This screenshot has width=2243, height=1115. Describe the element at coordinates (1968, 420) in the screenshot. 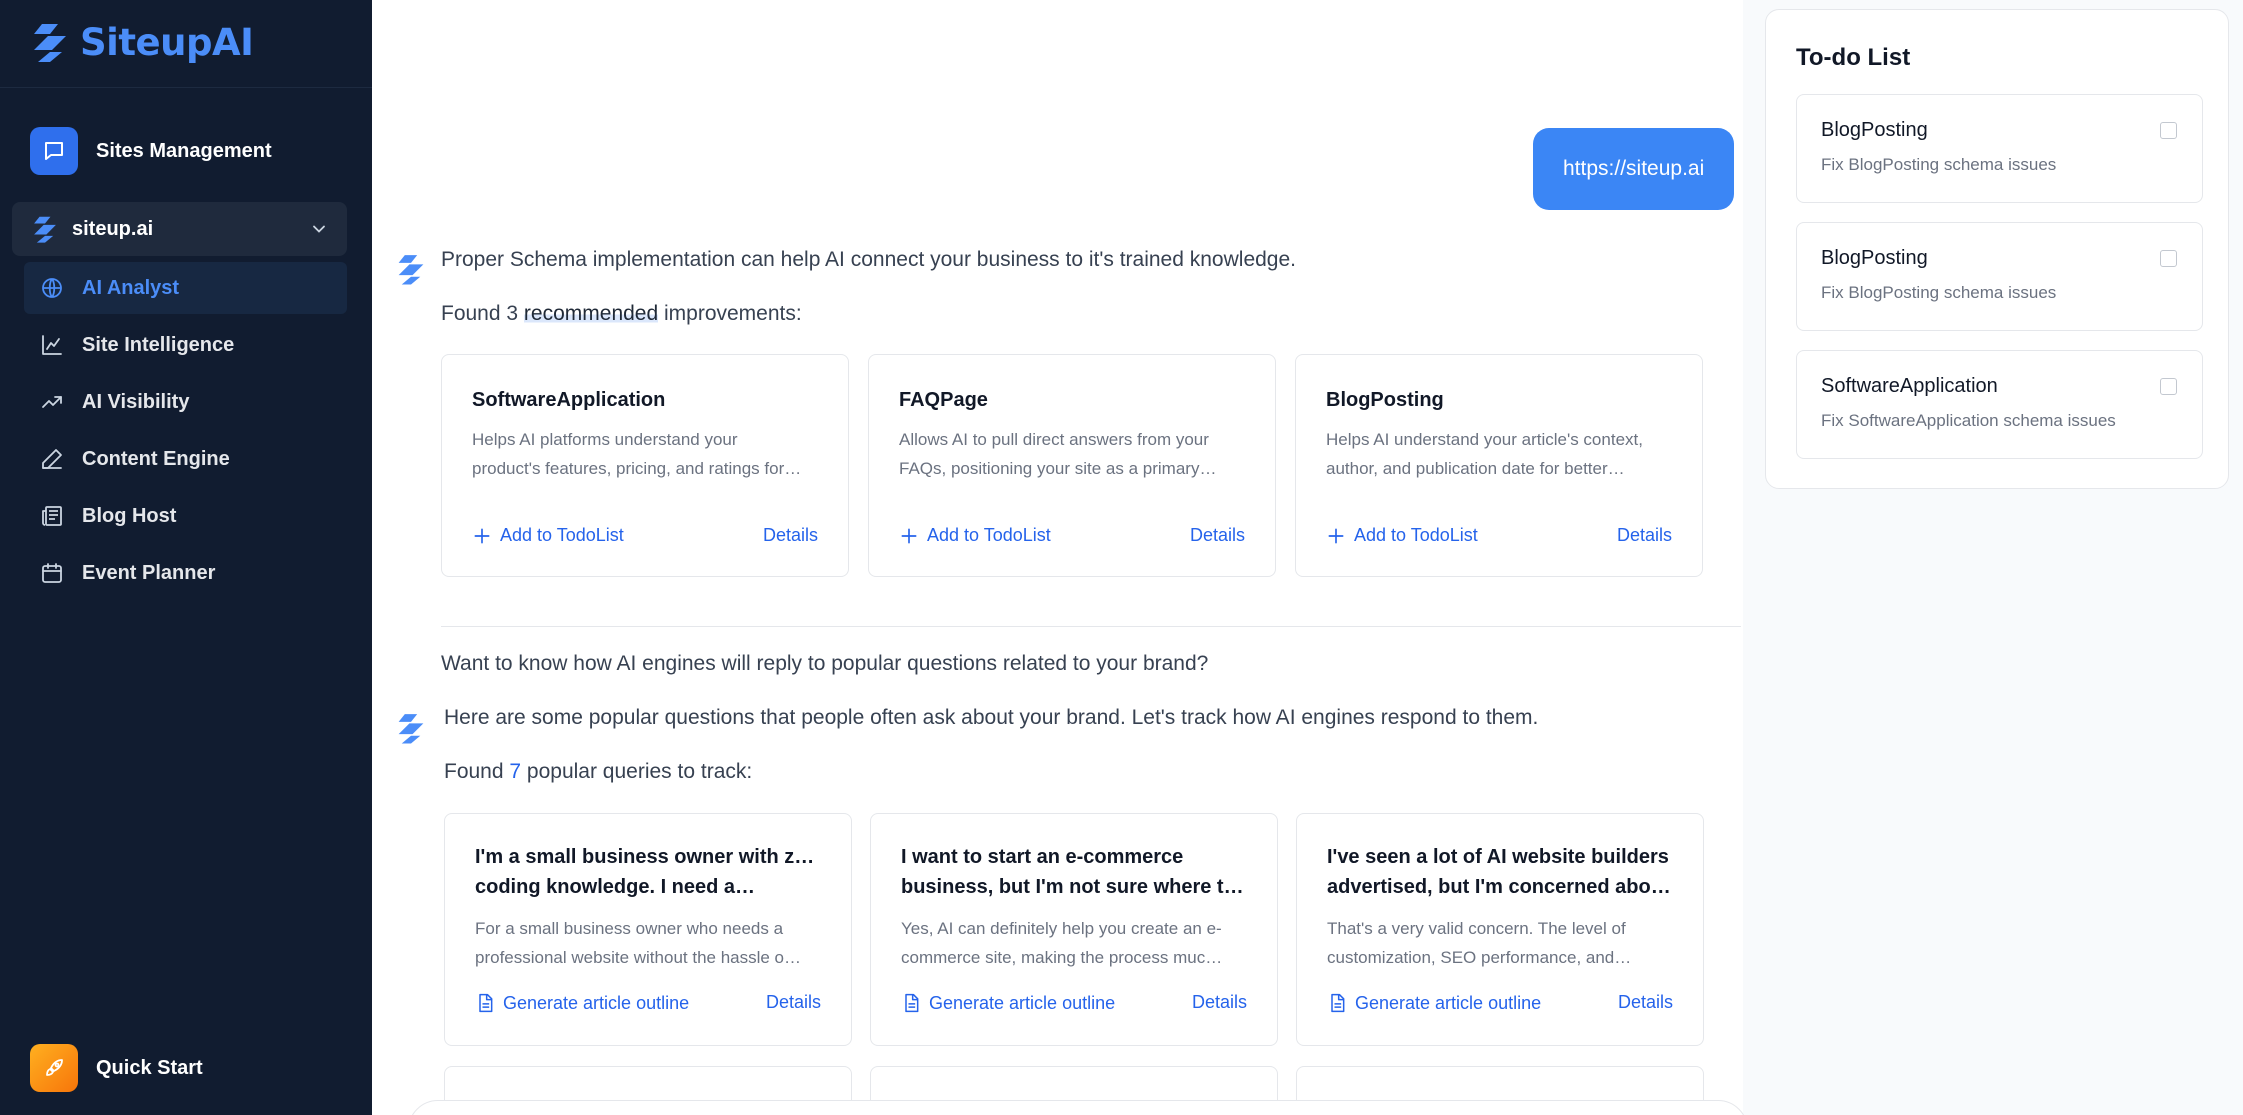

I see `todo-item-subtitle: Fix SoftwareApplication schema issues` at that location.